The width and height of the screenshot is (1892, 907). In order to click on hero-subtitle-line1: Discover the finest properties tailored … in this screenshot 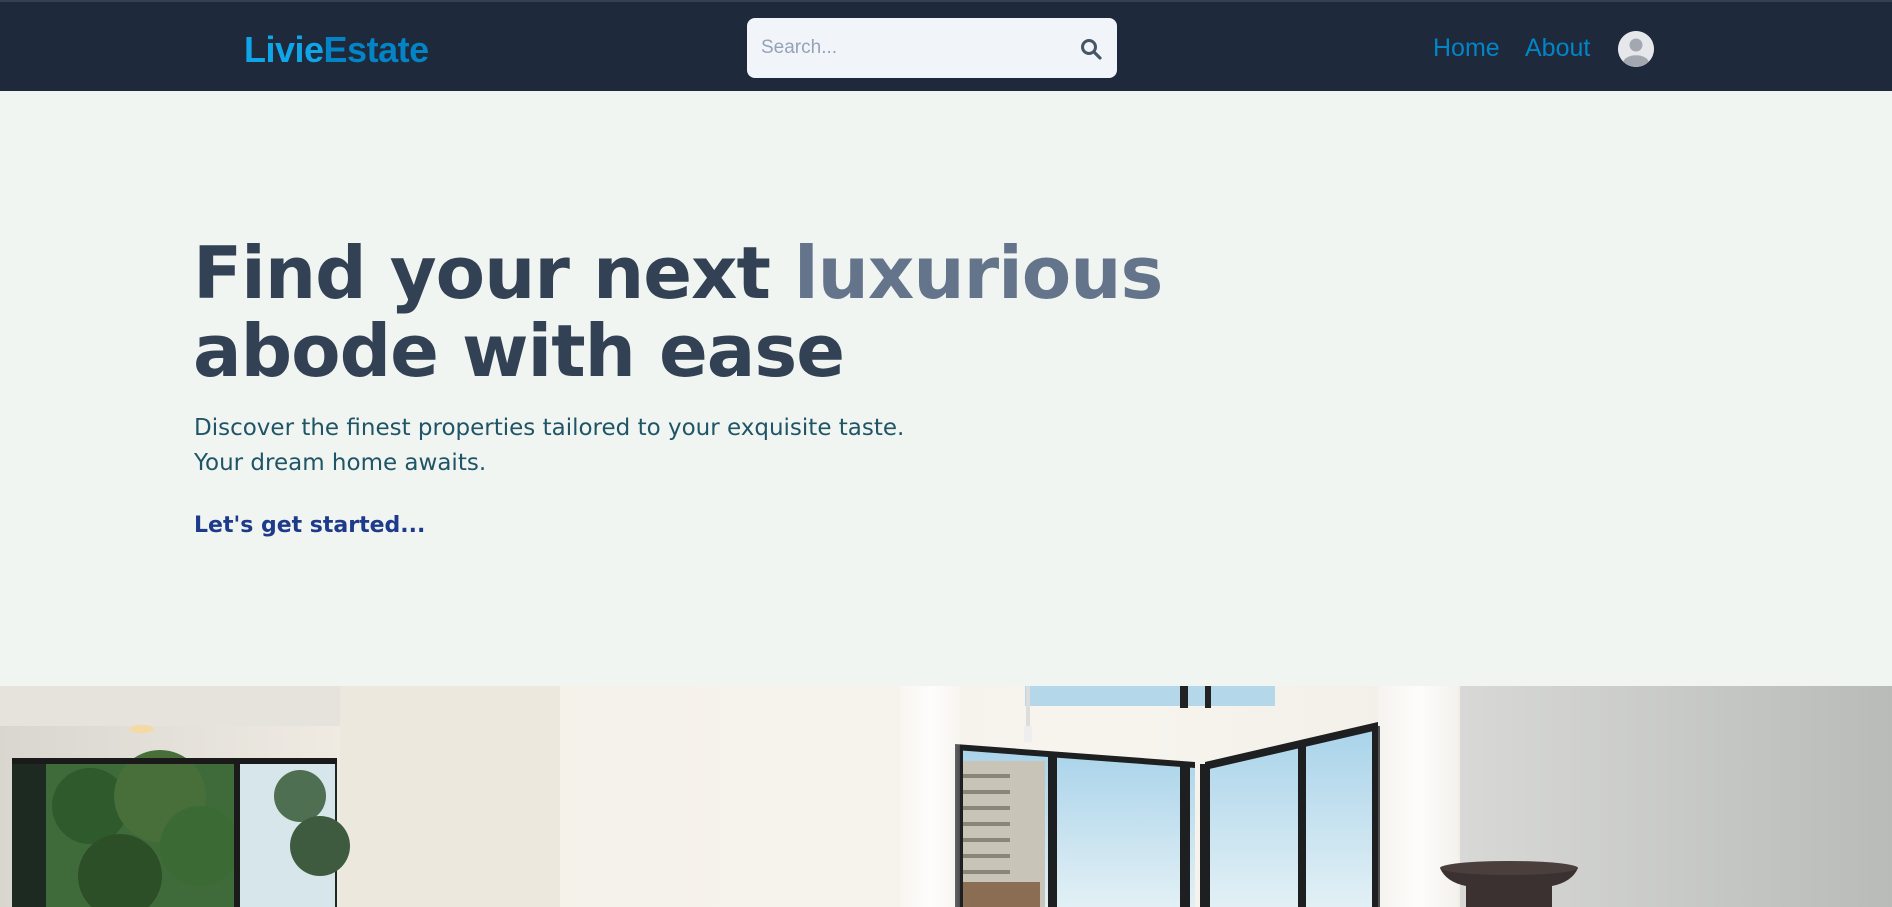, I will do `click(549, 428)`.